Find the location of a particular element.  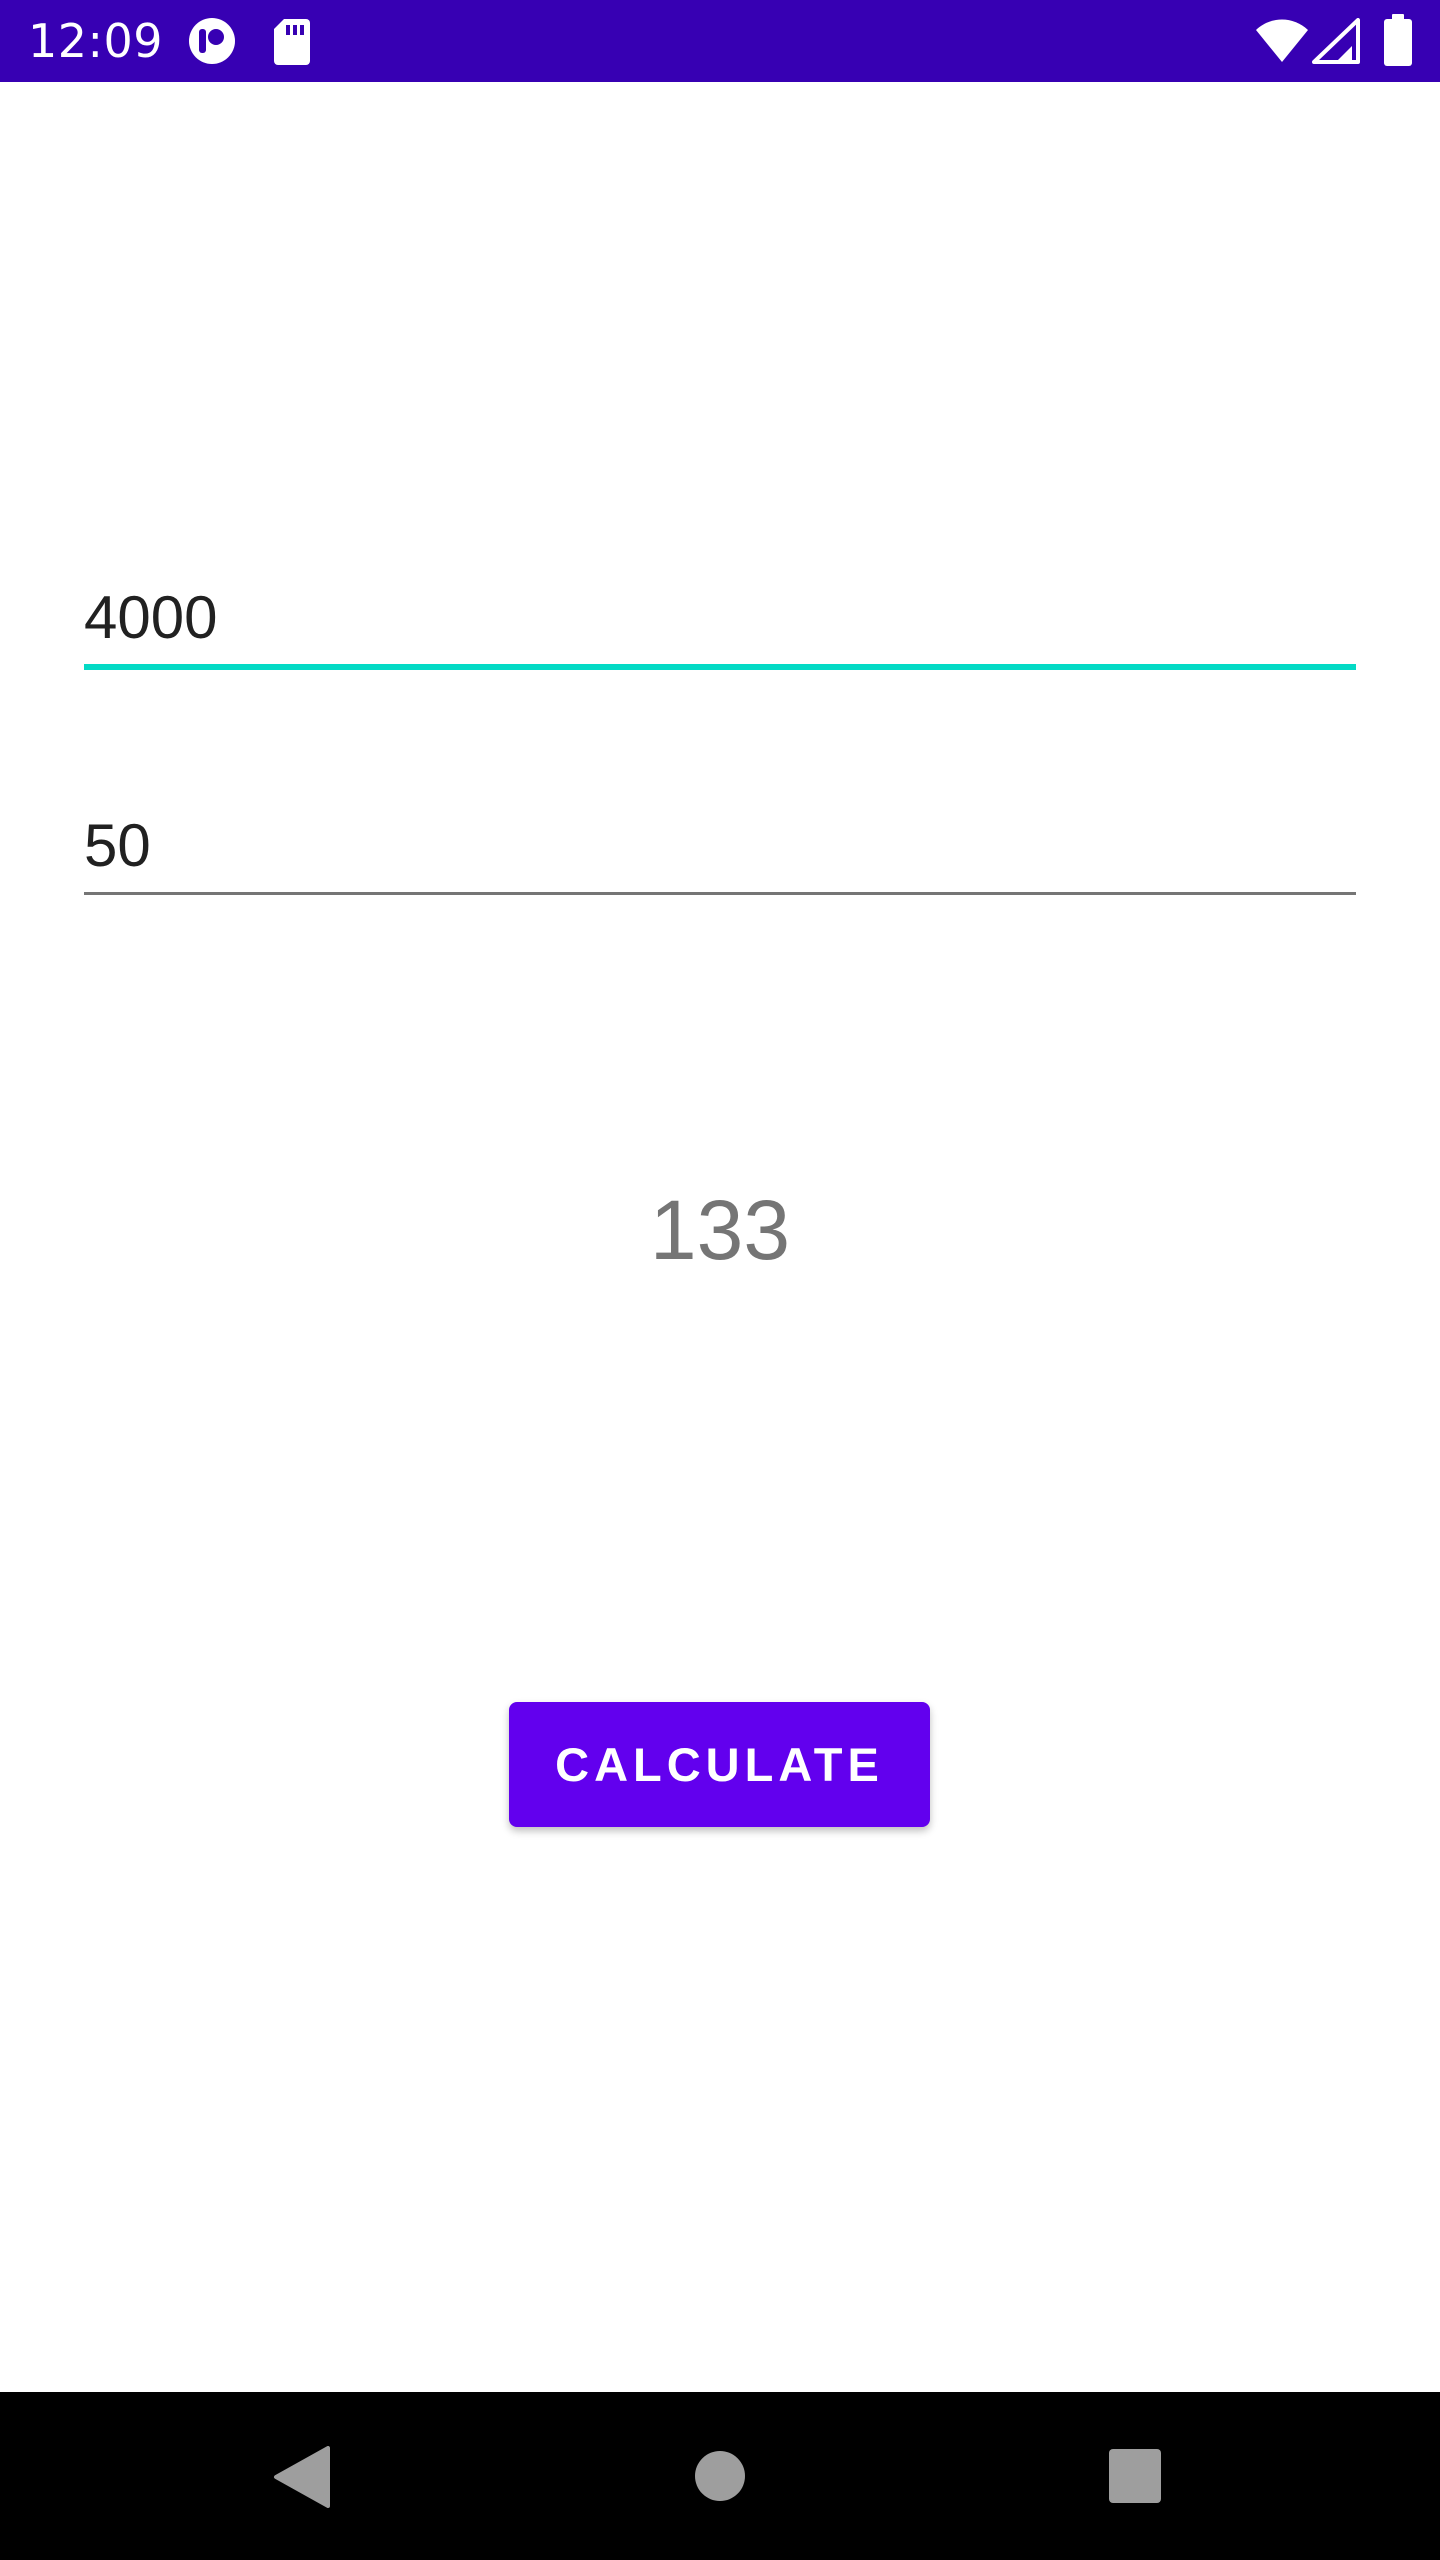

percent-field: 50 is located at coordinates (720, 854).